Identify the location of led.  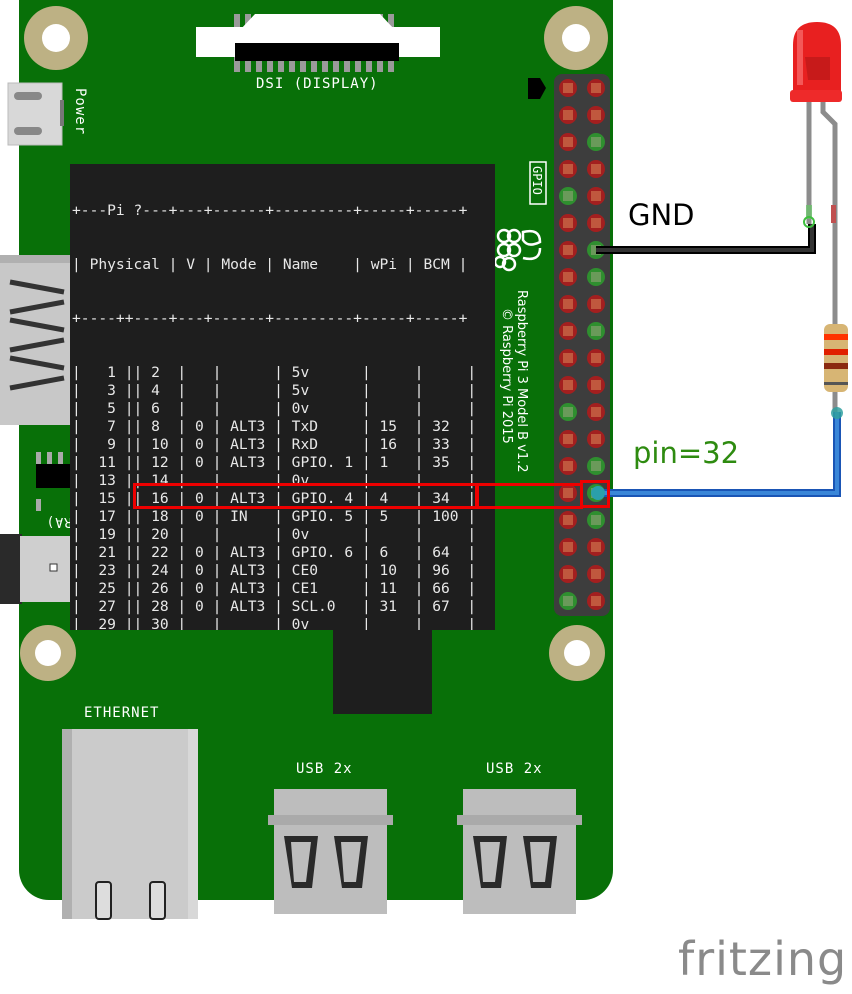
(816, 161).